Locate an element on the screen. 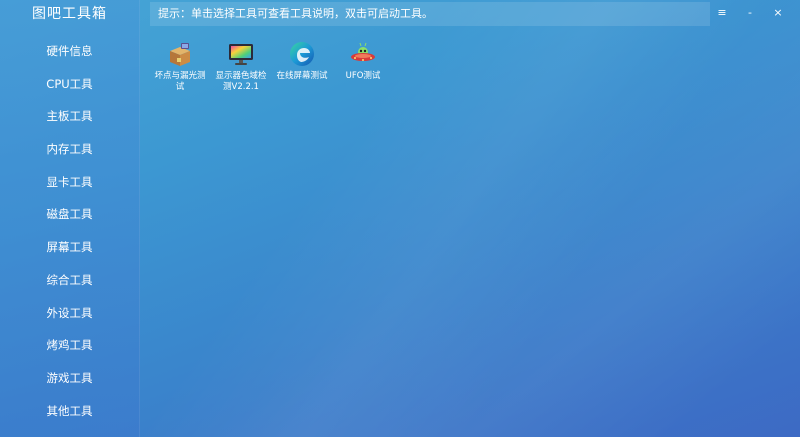  sidebar-item-hardware-info: 硬件信息 is located at coordinates (69, 51).